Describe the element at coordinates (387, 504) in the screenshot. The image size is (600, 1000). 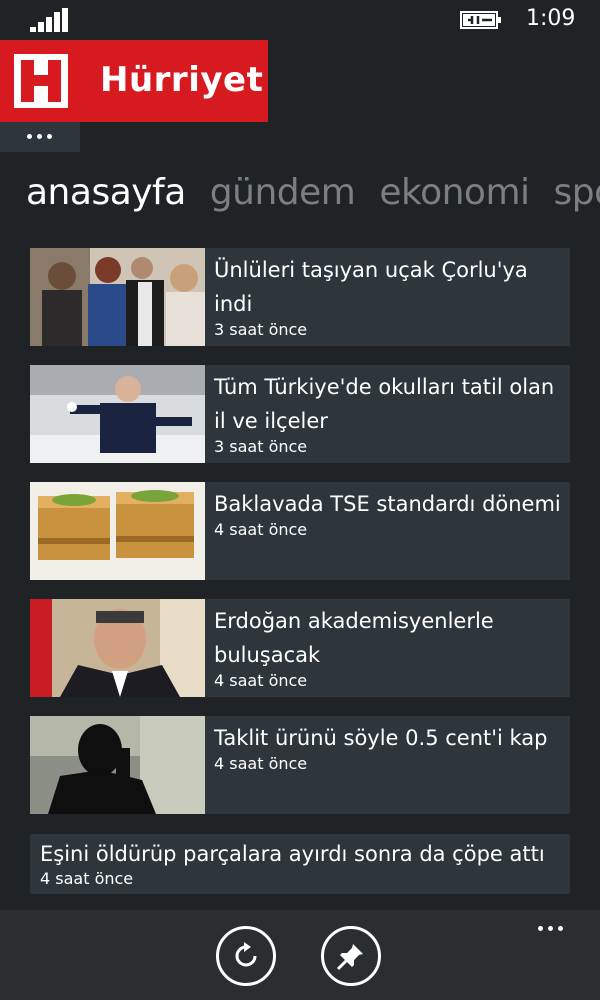
I see `news-headline: Baklavada TSE standardı dönemi` at that location.